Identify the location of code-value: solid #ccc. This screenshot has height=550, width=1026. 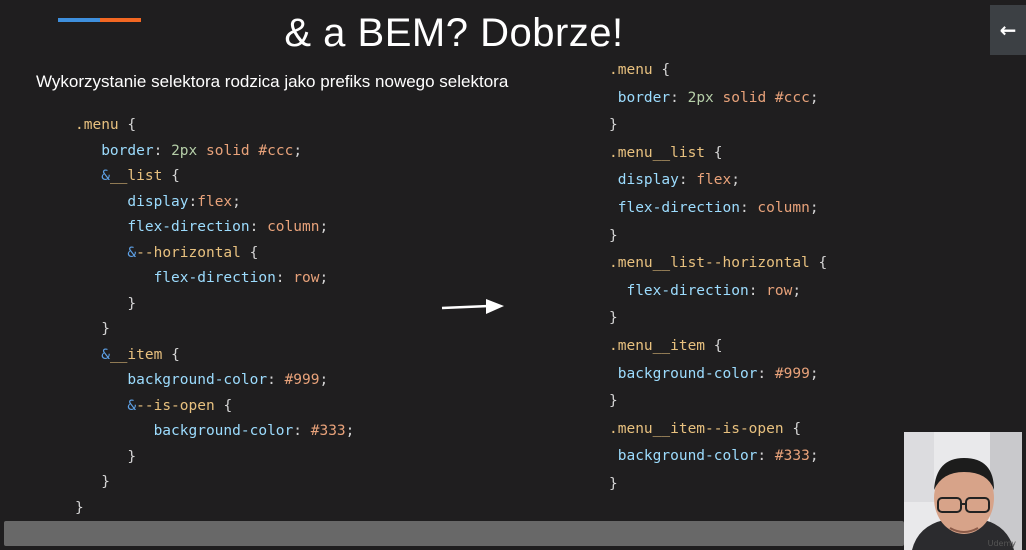
(250, 150).